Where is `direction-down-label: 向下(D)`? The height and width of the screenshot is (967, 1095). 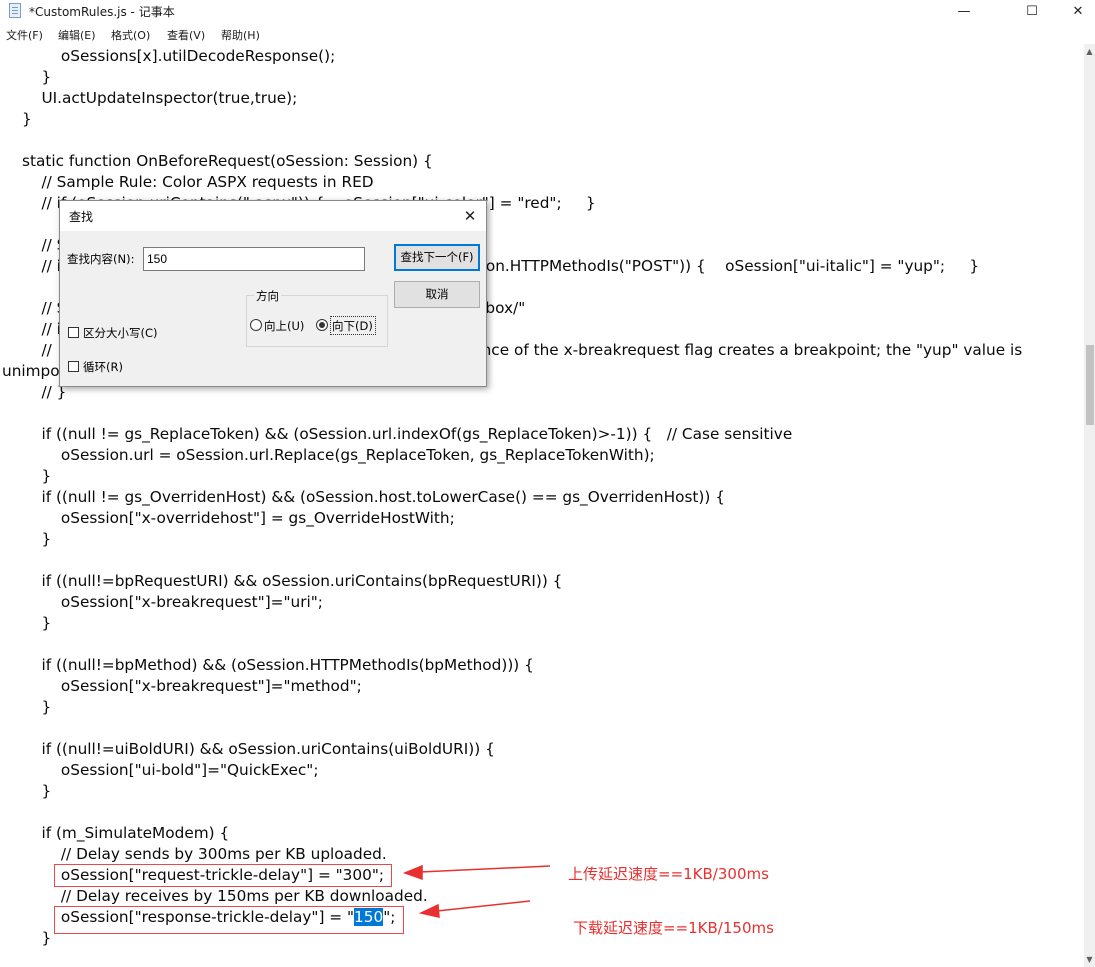 direction-down-label: 向下(D) is located at coordinates (352, 326).